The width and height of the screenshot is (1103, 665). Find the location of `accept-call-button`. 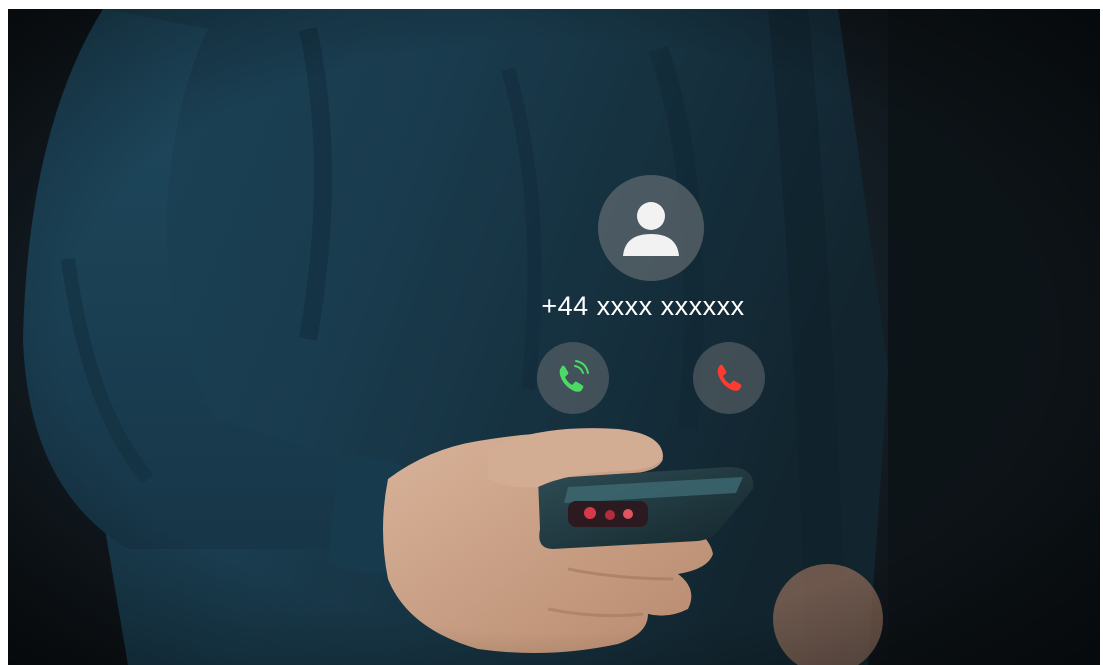

accept-call-button is located at coordinates (573, 378).